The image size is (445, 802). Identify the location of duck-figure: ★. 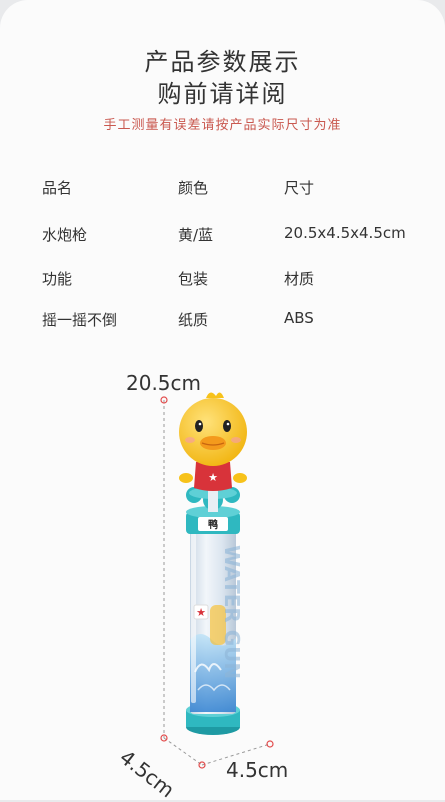
(213, 441).